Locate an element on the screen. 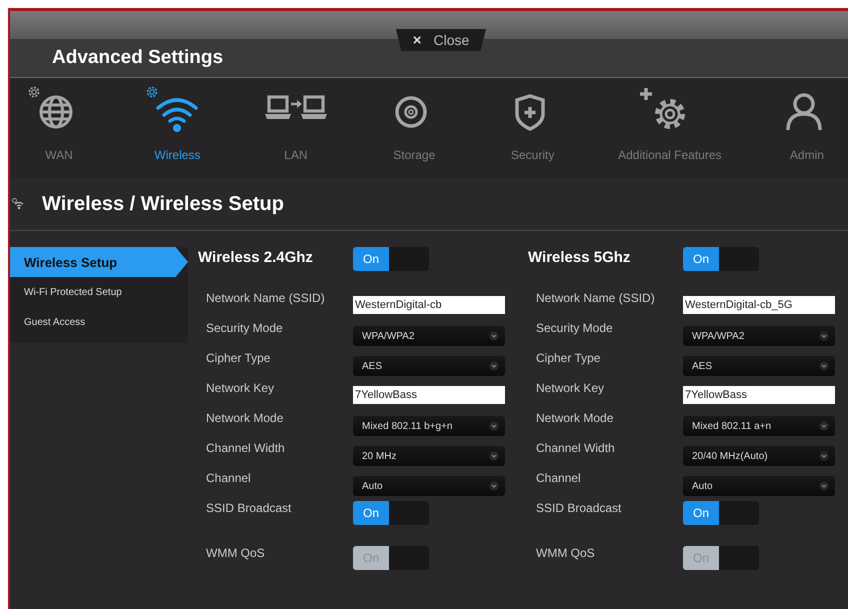  dropdown: 20/40 MHz(Auto) is located at coordinates (759, 456).